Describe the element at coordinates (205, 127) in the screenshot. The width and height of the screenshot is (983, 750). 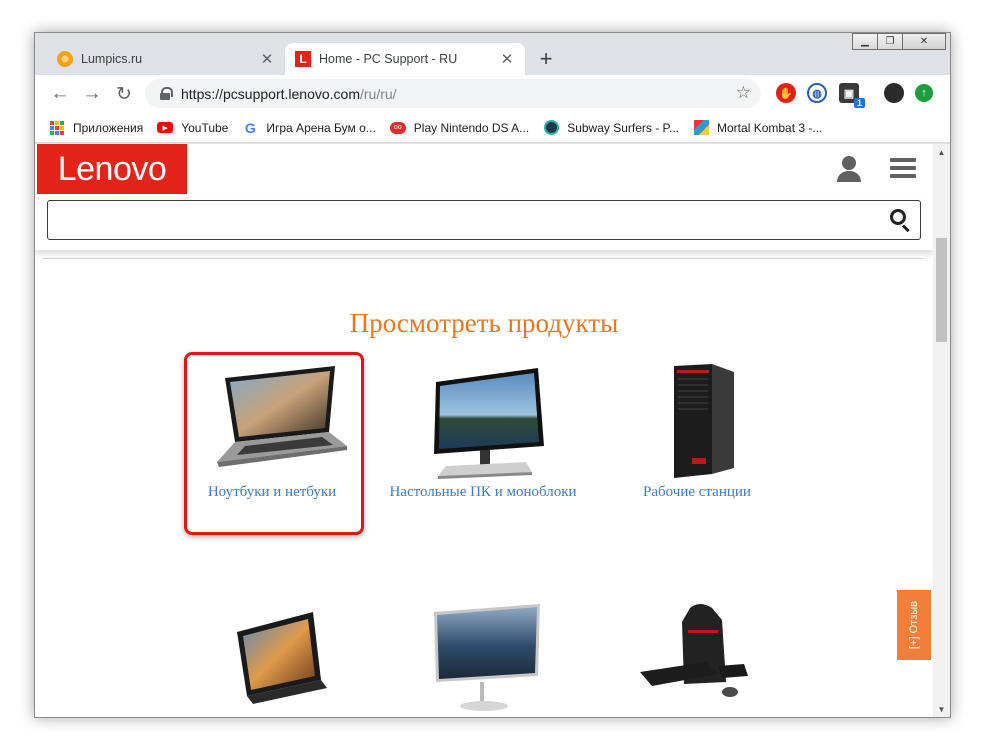
I see `bookmark-label: YouTube` at that location.